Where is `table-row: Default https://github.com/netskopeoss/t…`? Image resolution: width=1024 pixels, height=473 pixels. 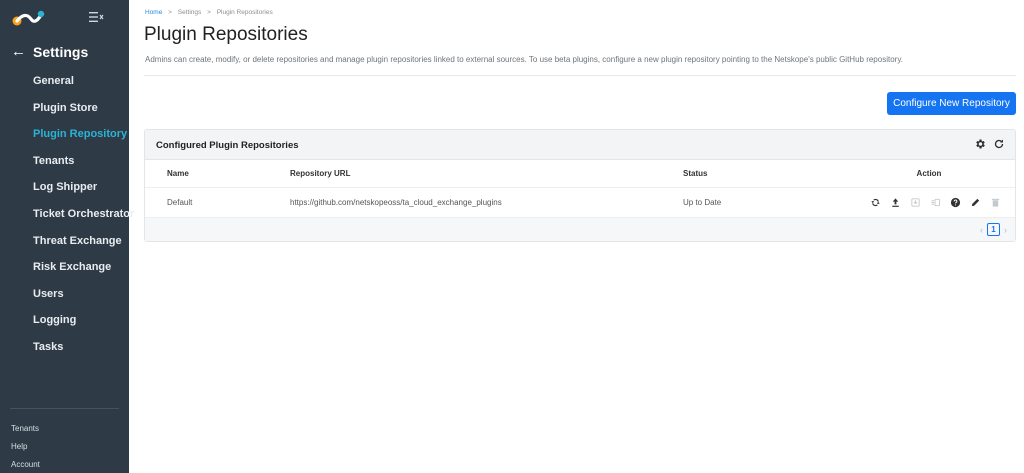 table-row: Default https://github.com/netskopeoss/t… is located at coordinates (580, 202).